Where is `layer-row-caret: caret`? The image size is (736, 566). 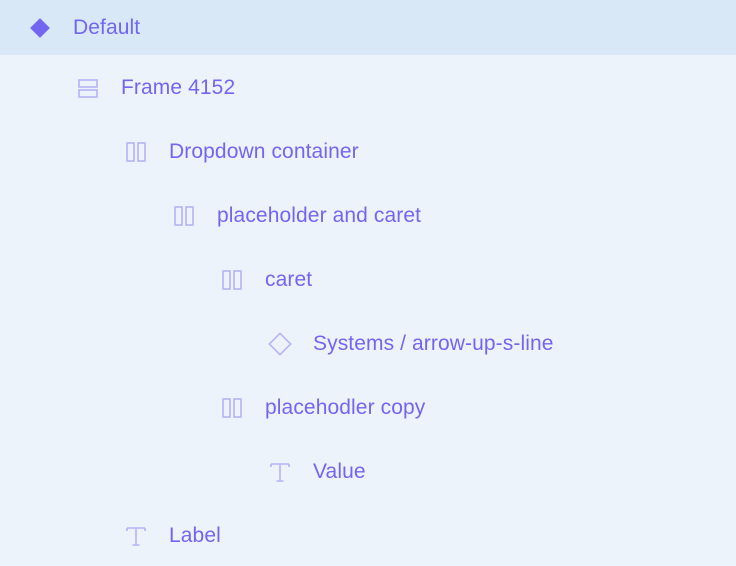 layer-row-caret: caret is located at coordinates (368, 280).